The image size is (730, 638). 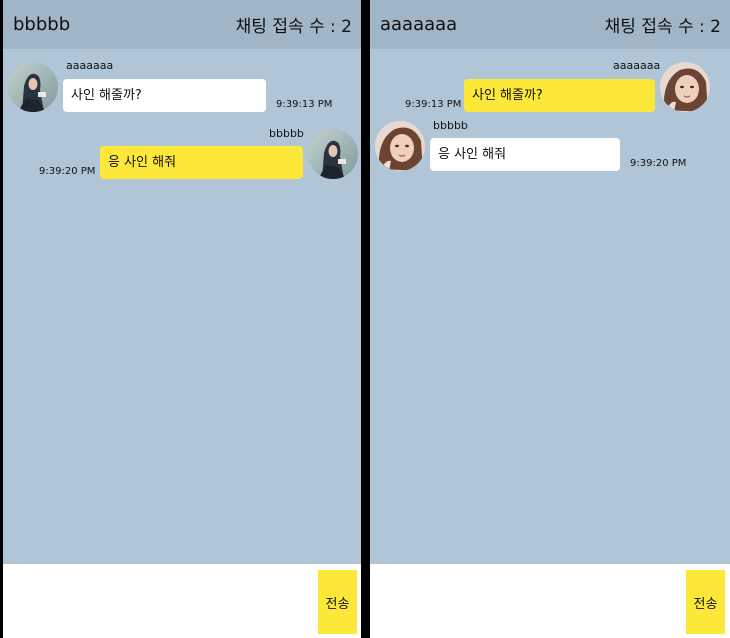 I want to click on chat-room-title: bbbbb, so click(x=42, y=24).